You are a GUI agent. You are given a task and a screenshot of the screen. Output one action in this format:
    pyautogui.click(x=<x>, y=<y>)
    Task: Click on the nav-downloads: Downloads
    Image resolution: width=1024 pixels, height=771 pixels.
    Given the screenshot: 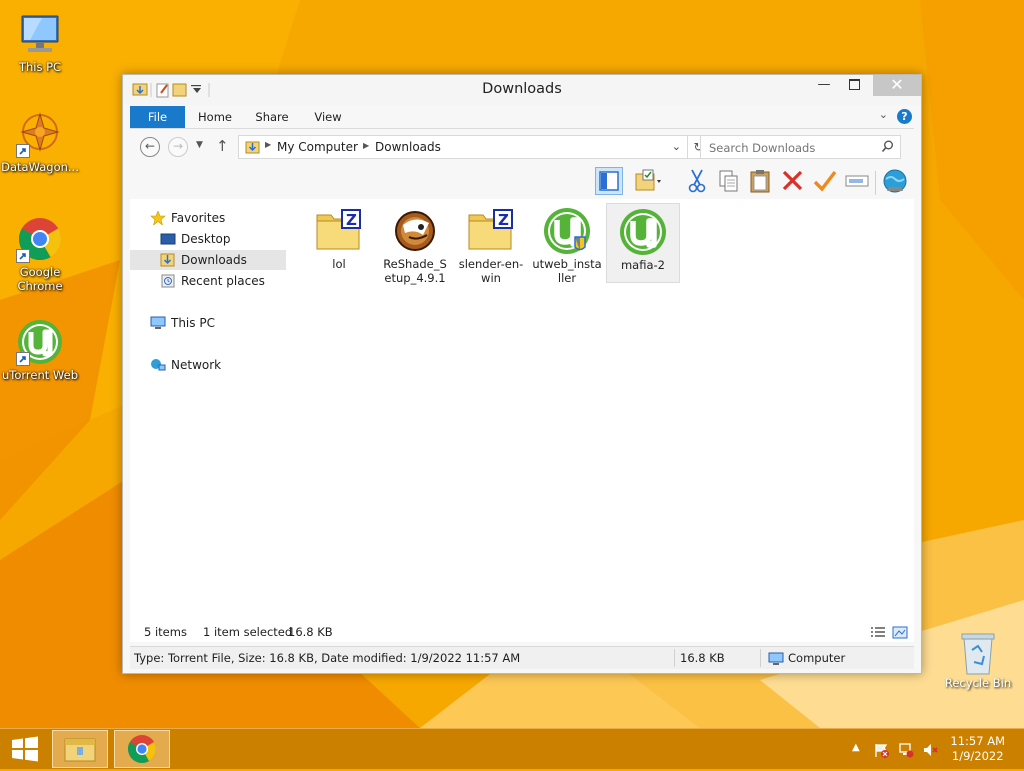 What is the action you would take?
    pyautogui.click(x=208, y=260)
    